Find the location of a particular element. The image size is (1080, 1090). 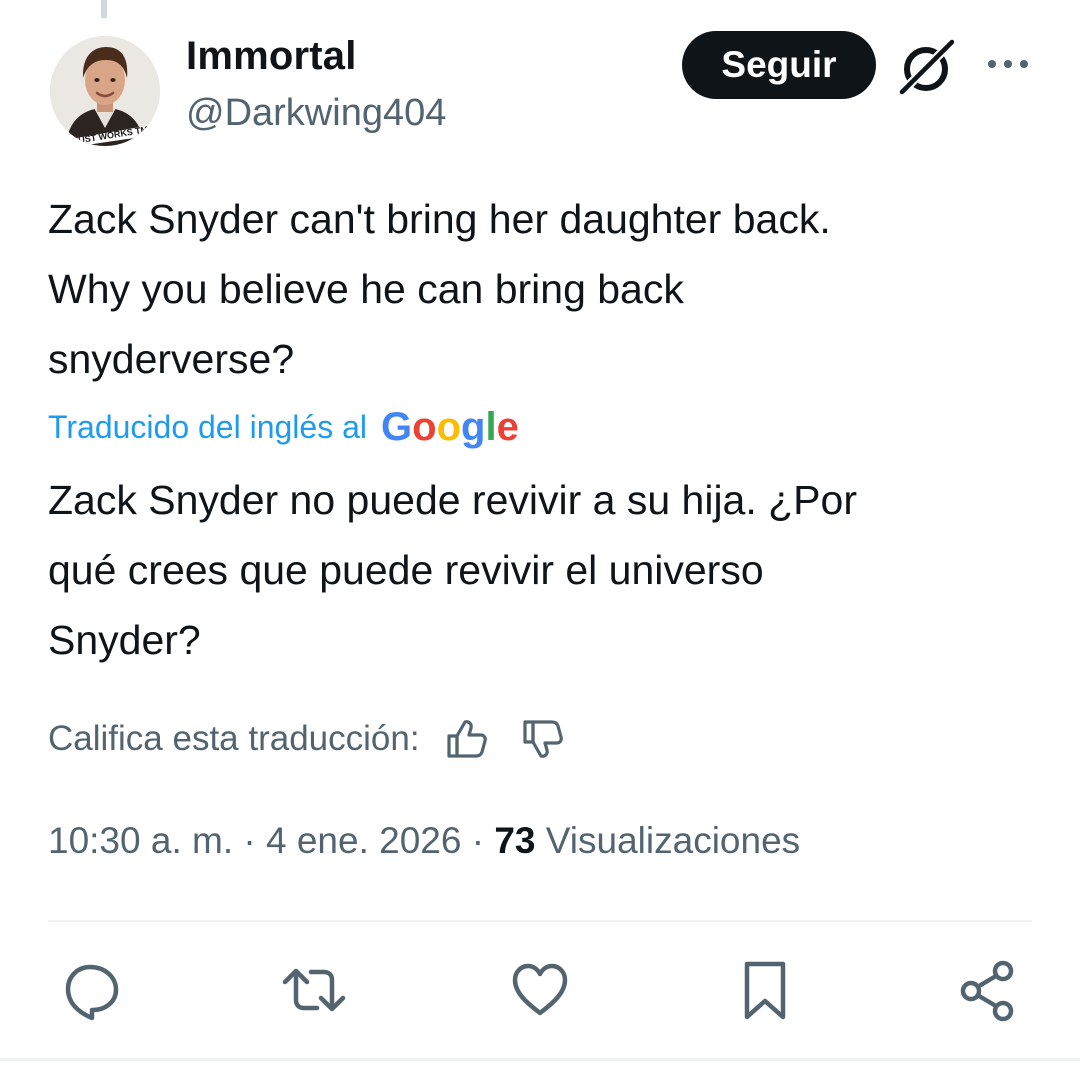

retweet-icon is located at coordinates (314, 990).